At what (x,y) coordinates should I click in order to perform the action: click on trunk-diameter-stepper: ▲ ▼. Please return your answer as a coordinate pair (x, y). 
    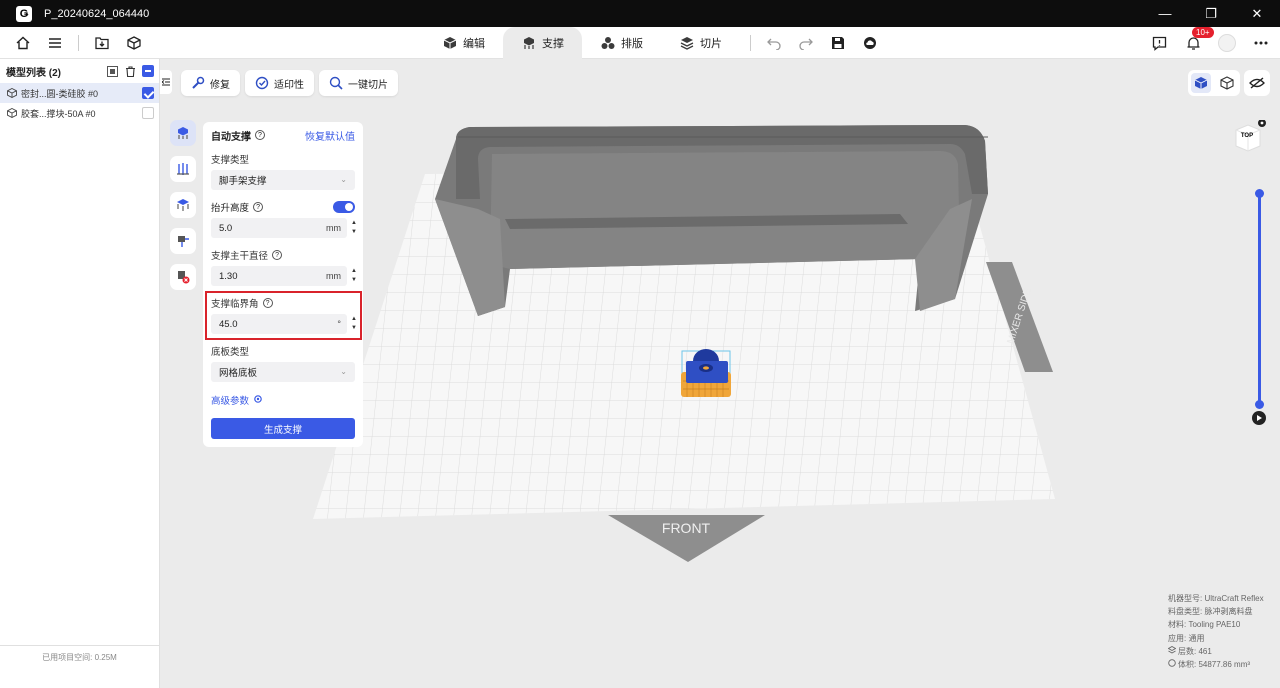
    Looking at the image, I should click on (354, 276).